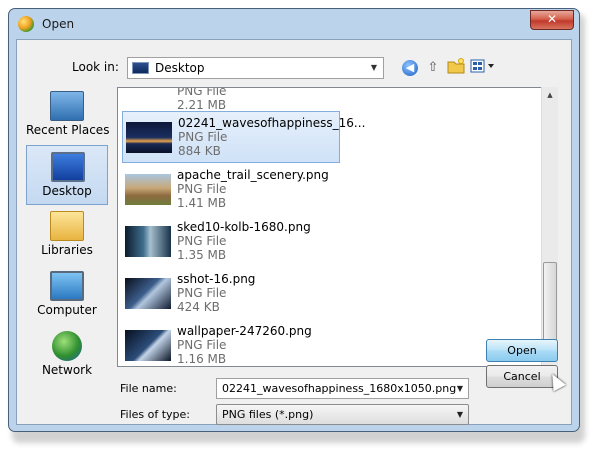 The image size is (599, 451). Describe the element at coordinates (58, 24) in the screenshot. I see `window-title: Open` at that location.